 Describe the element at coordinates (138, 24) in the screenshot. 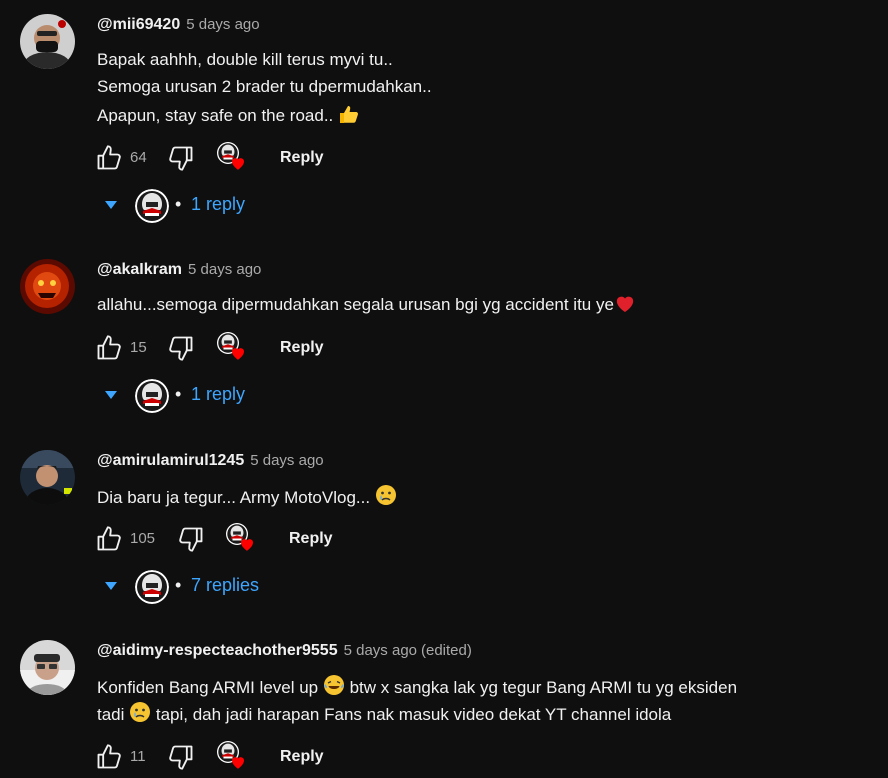

I see `author-name: @mii69420` at that location.